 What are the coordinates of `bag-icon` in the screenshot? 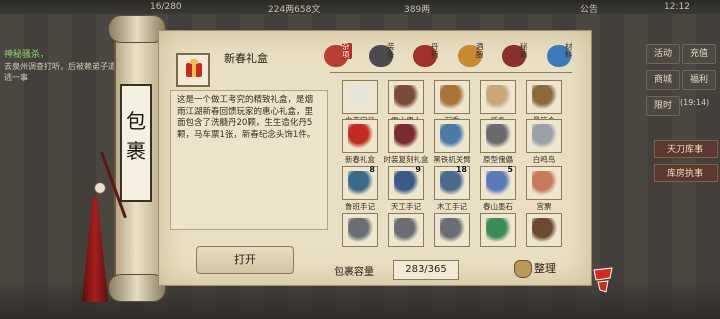 It's located at (523, 269).